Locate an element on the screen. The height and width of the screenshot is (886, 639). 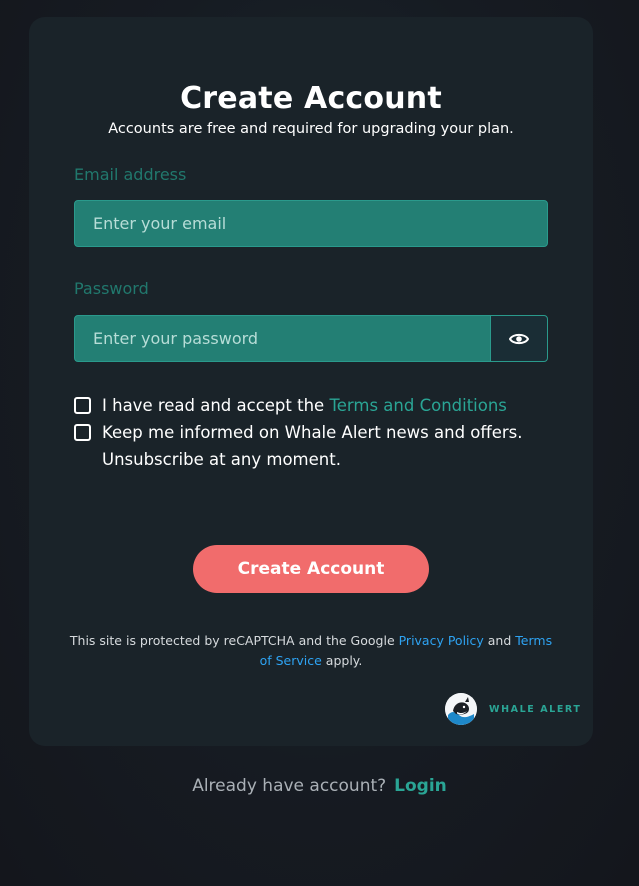
password-label: Password is located at coordinates (111, 288).